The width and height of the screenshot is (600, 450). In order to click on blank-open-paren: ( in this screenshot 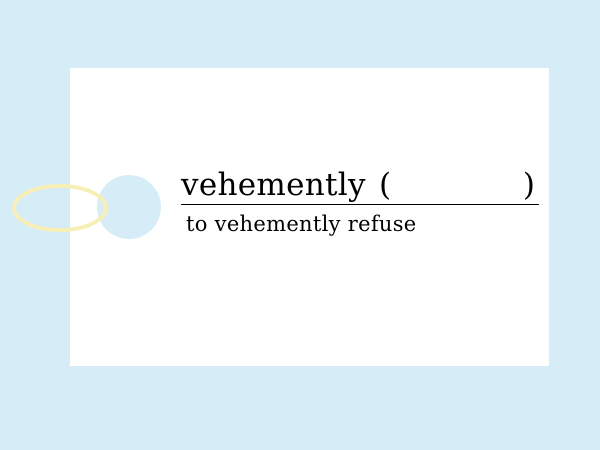, I will do `click(385, 185)`.